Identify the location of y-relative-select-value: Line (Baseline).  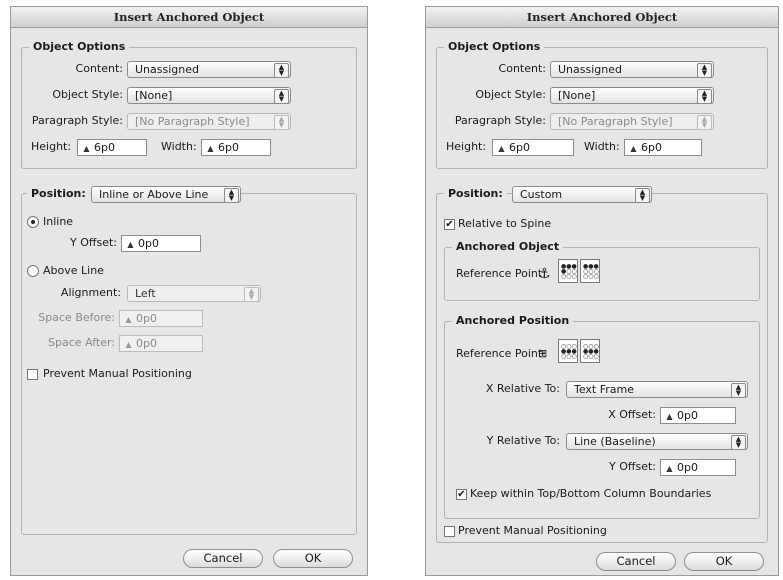
(615, 441).